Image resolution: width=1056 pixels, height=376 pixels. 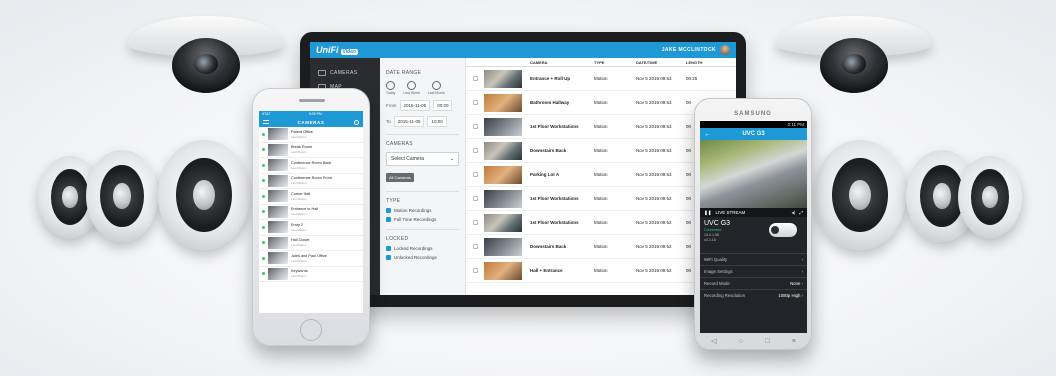 I want to click on menu-icon, so click(x=266, y=122).